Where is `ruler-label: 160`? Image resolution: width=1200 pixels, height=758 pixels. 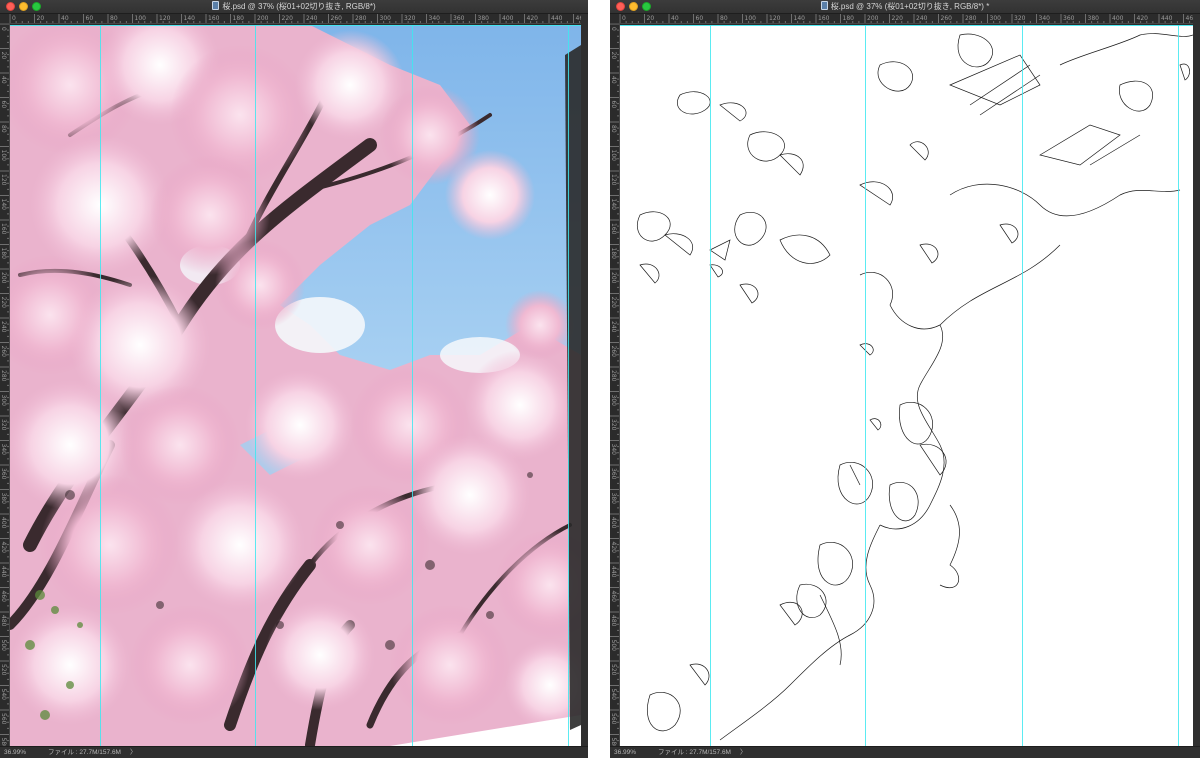 ruler-label: 160 is located at coordinates (214, 18).